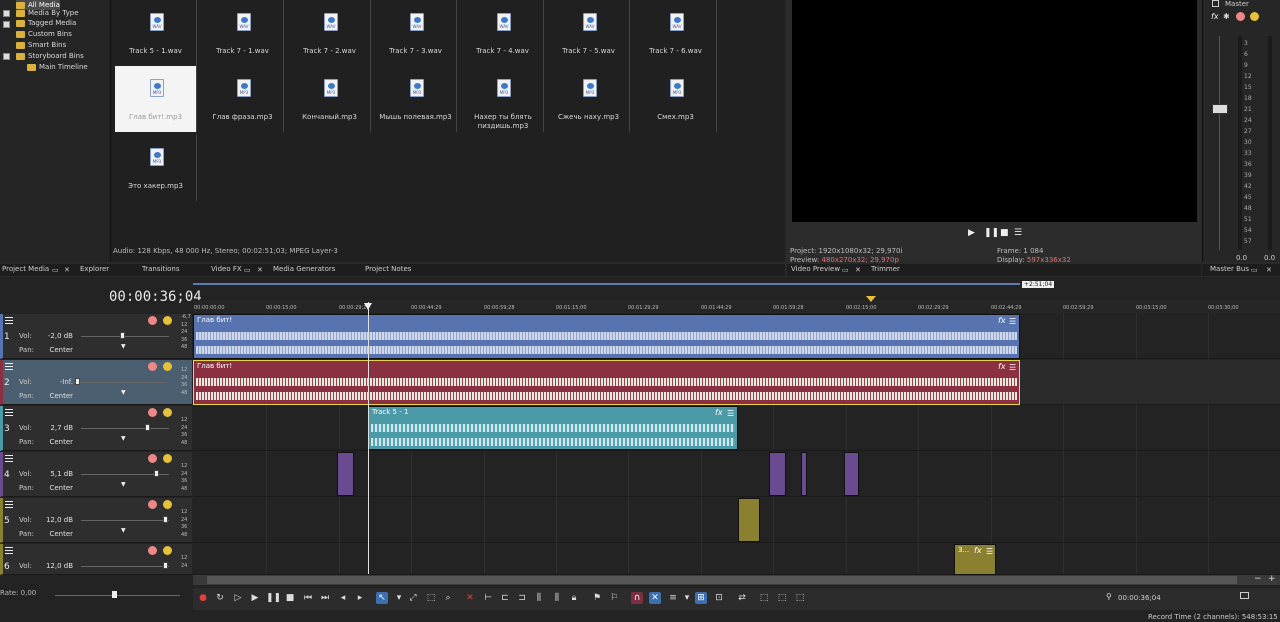 The width and height of the screenshot is (1280, 622). What do you see at coordinates (815, 269) in the screenshot?
I see `tab-video-preview: Video Preview` at bounding box center [815, 269].